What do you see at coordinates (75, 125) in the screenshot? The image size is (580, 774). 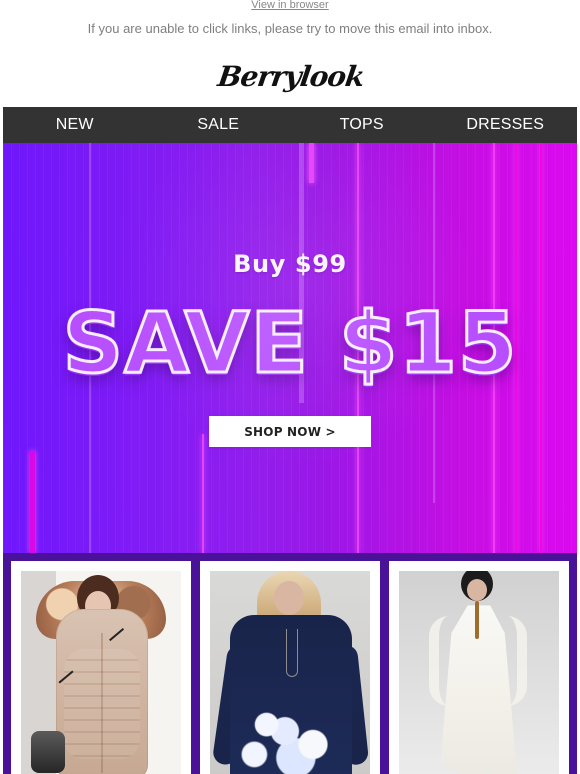 I see `nav-item-new: NEW` at bounding box center [75, 125].